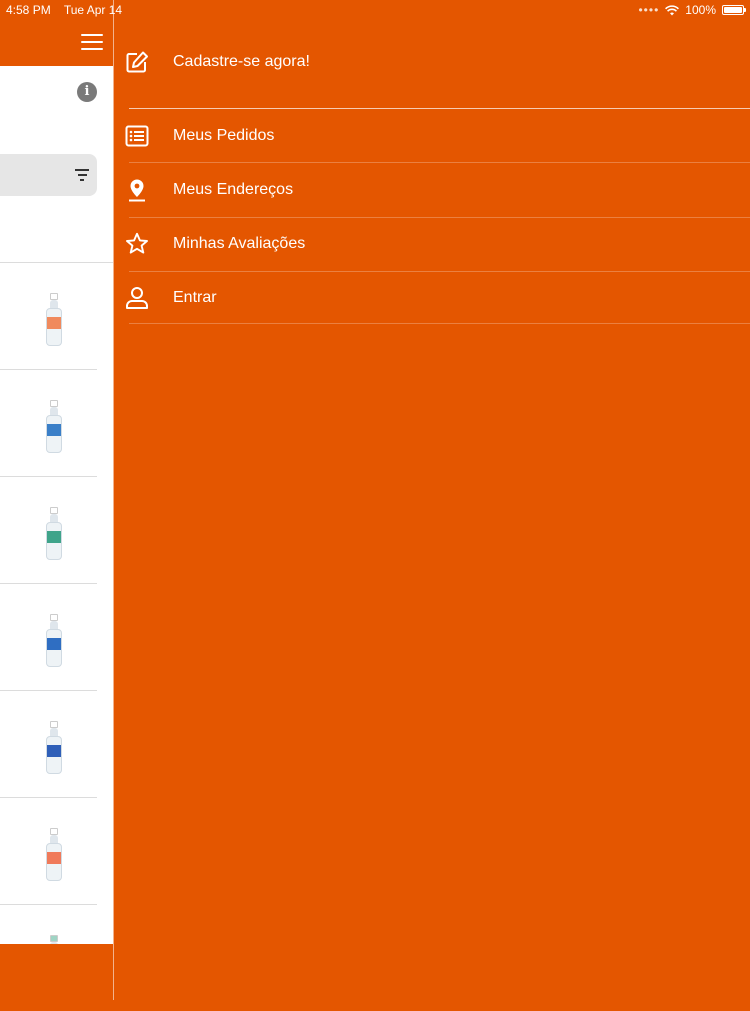 This screenshot has width=750, height=1011. I want to click on drawer-item-register: Cadastre-se agora!, so click(432, 62).